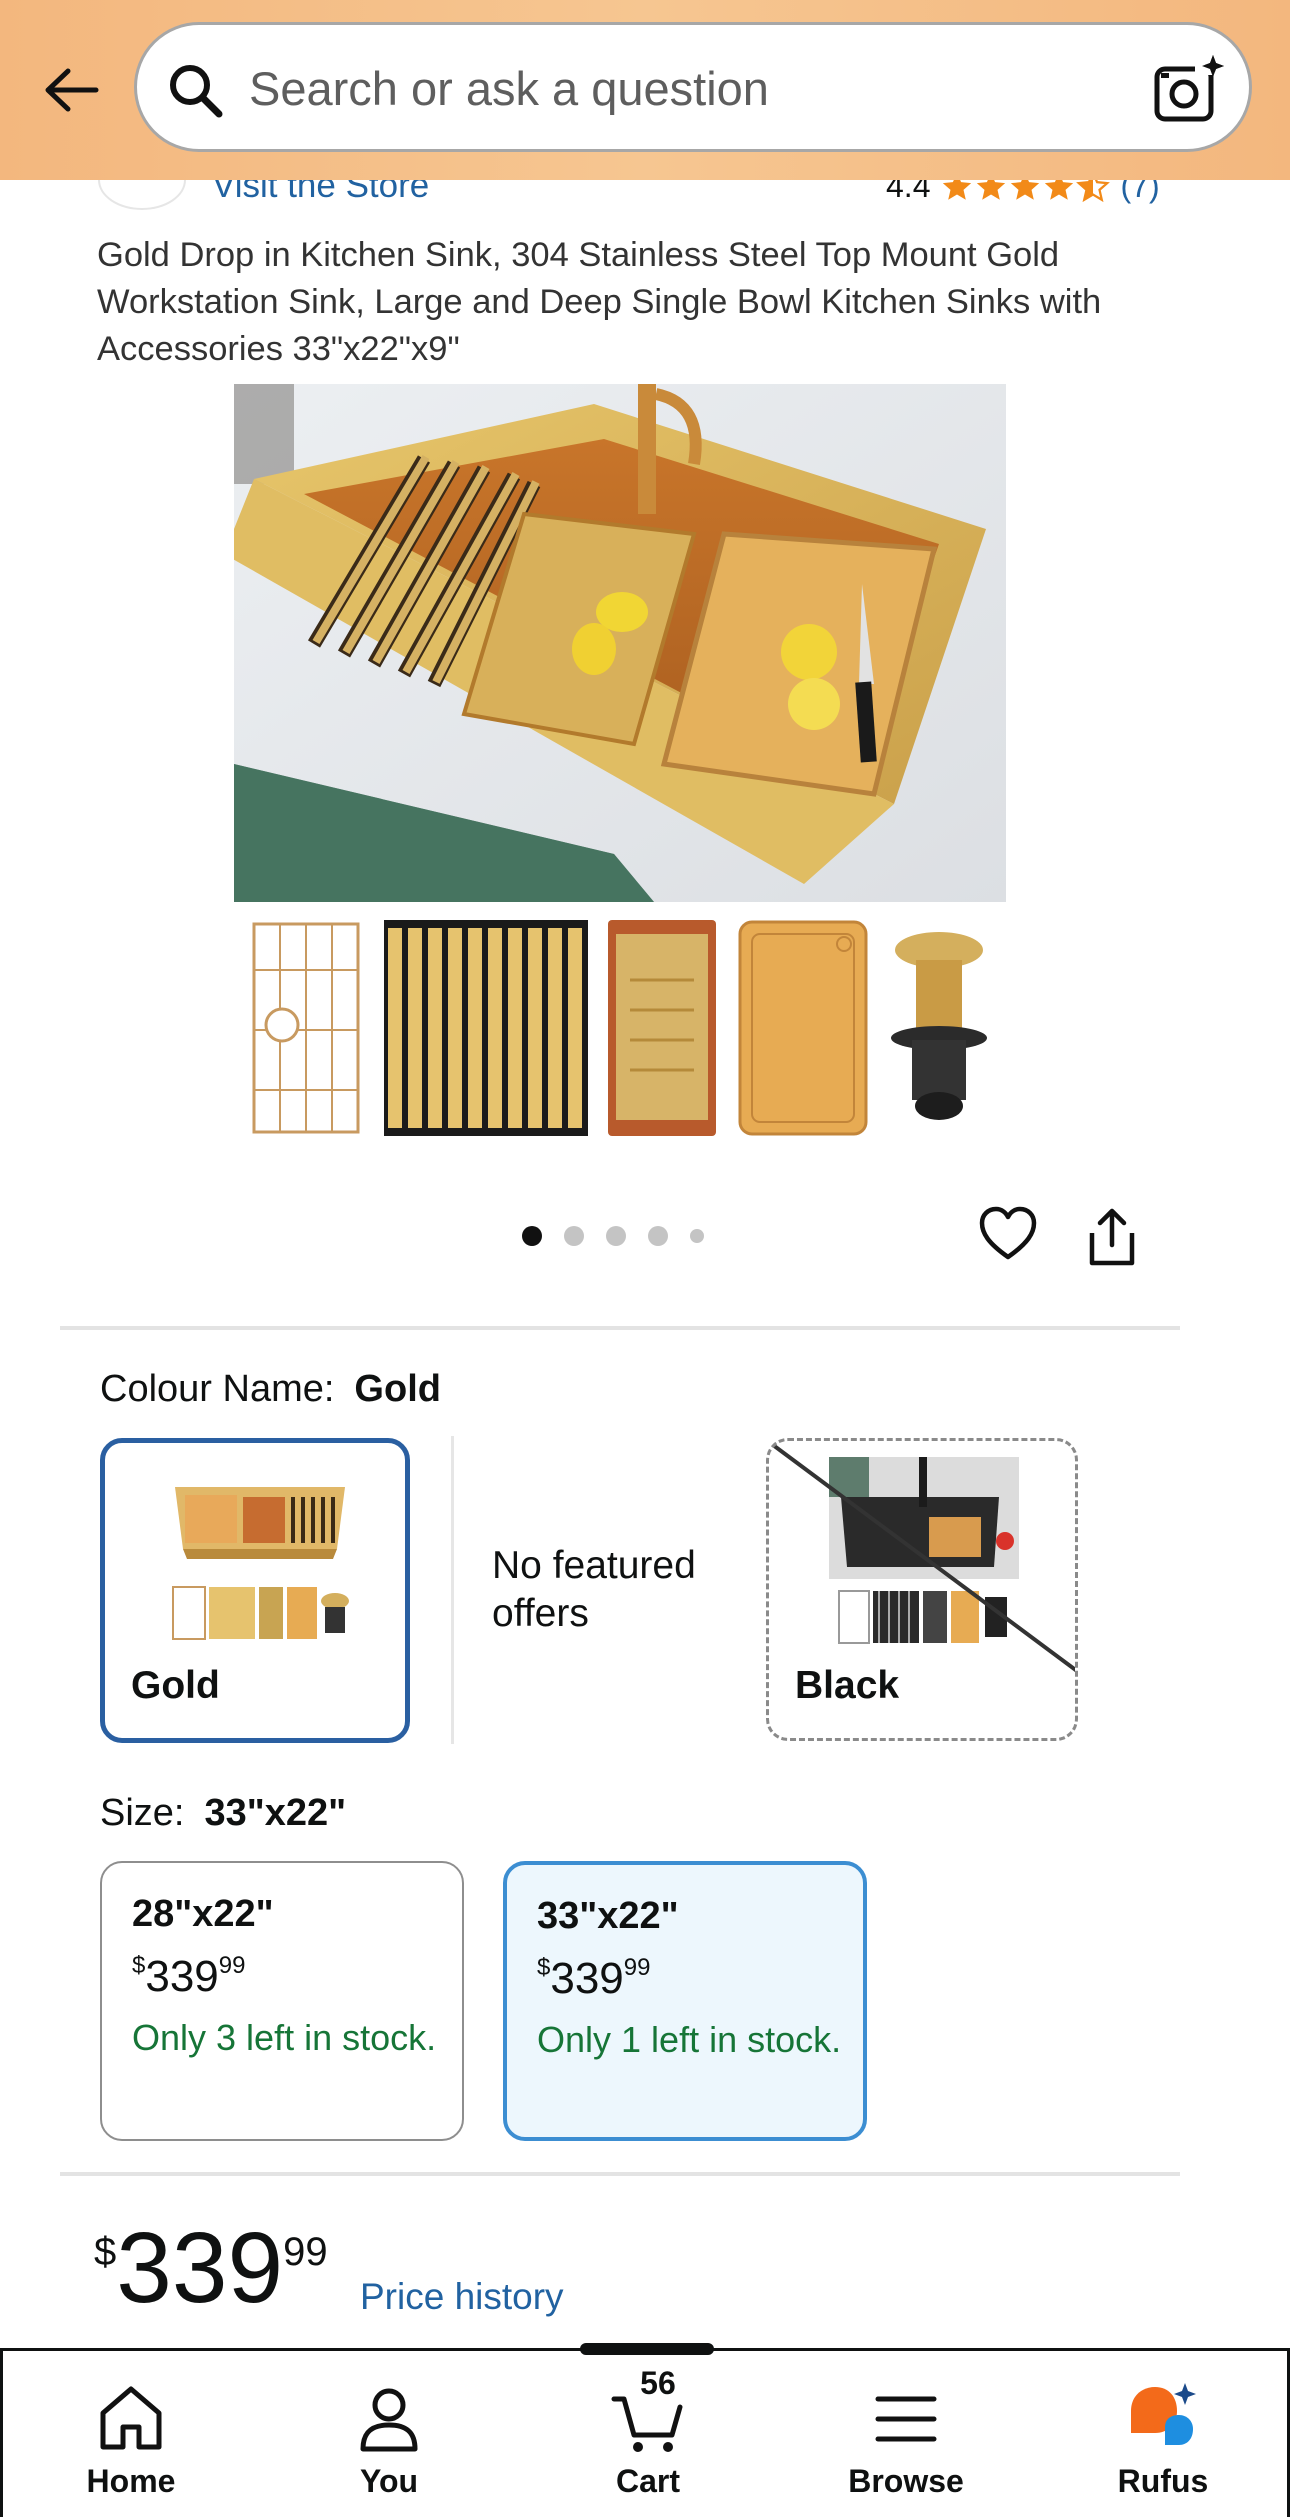 Image resolution: width=1290 pixels, height=2517 pixels. Describe the element at coordinates (196, 91) in the screenshot. I see `search-icon` at that location.